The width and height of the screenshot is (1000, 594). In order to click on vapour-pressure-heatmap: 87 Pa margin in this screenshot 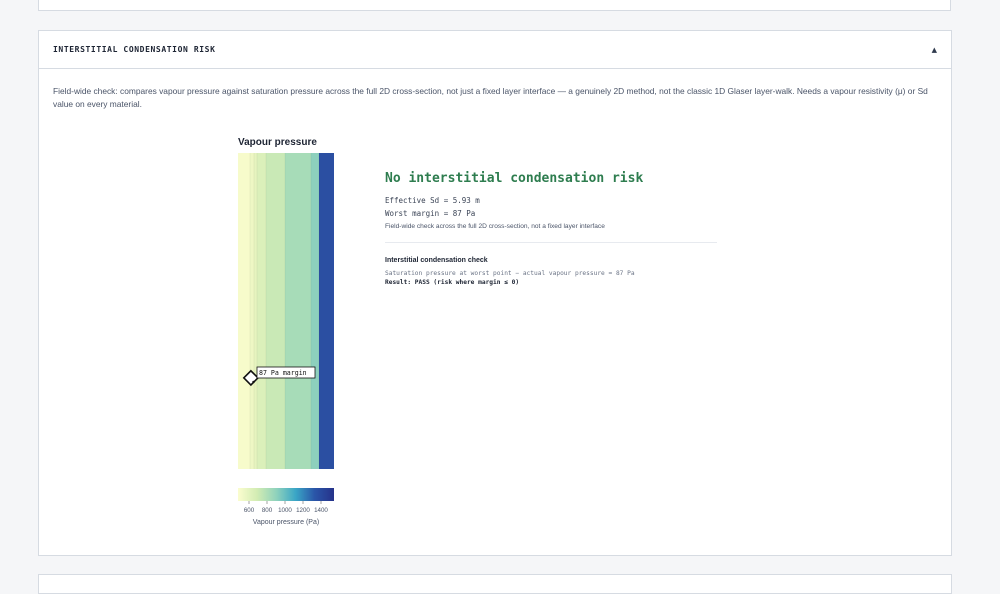, I will do `click(286, 311)`.